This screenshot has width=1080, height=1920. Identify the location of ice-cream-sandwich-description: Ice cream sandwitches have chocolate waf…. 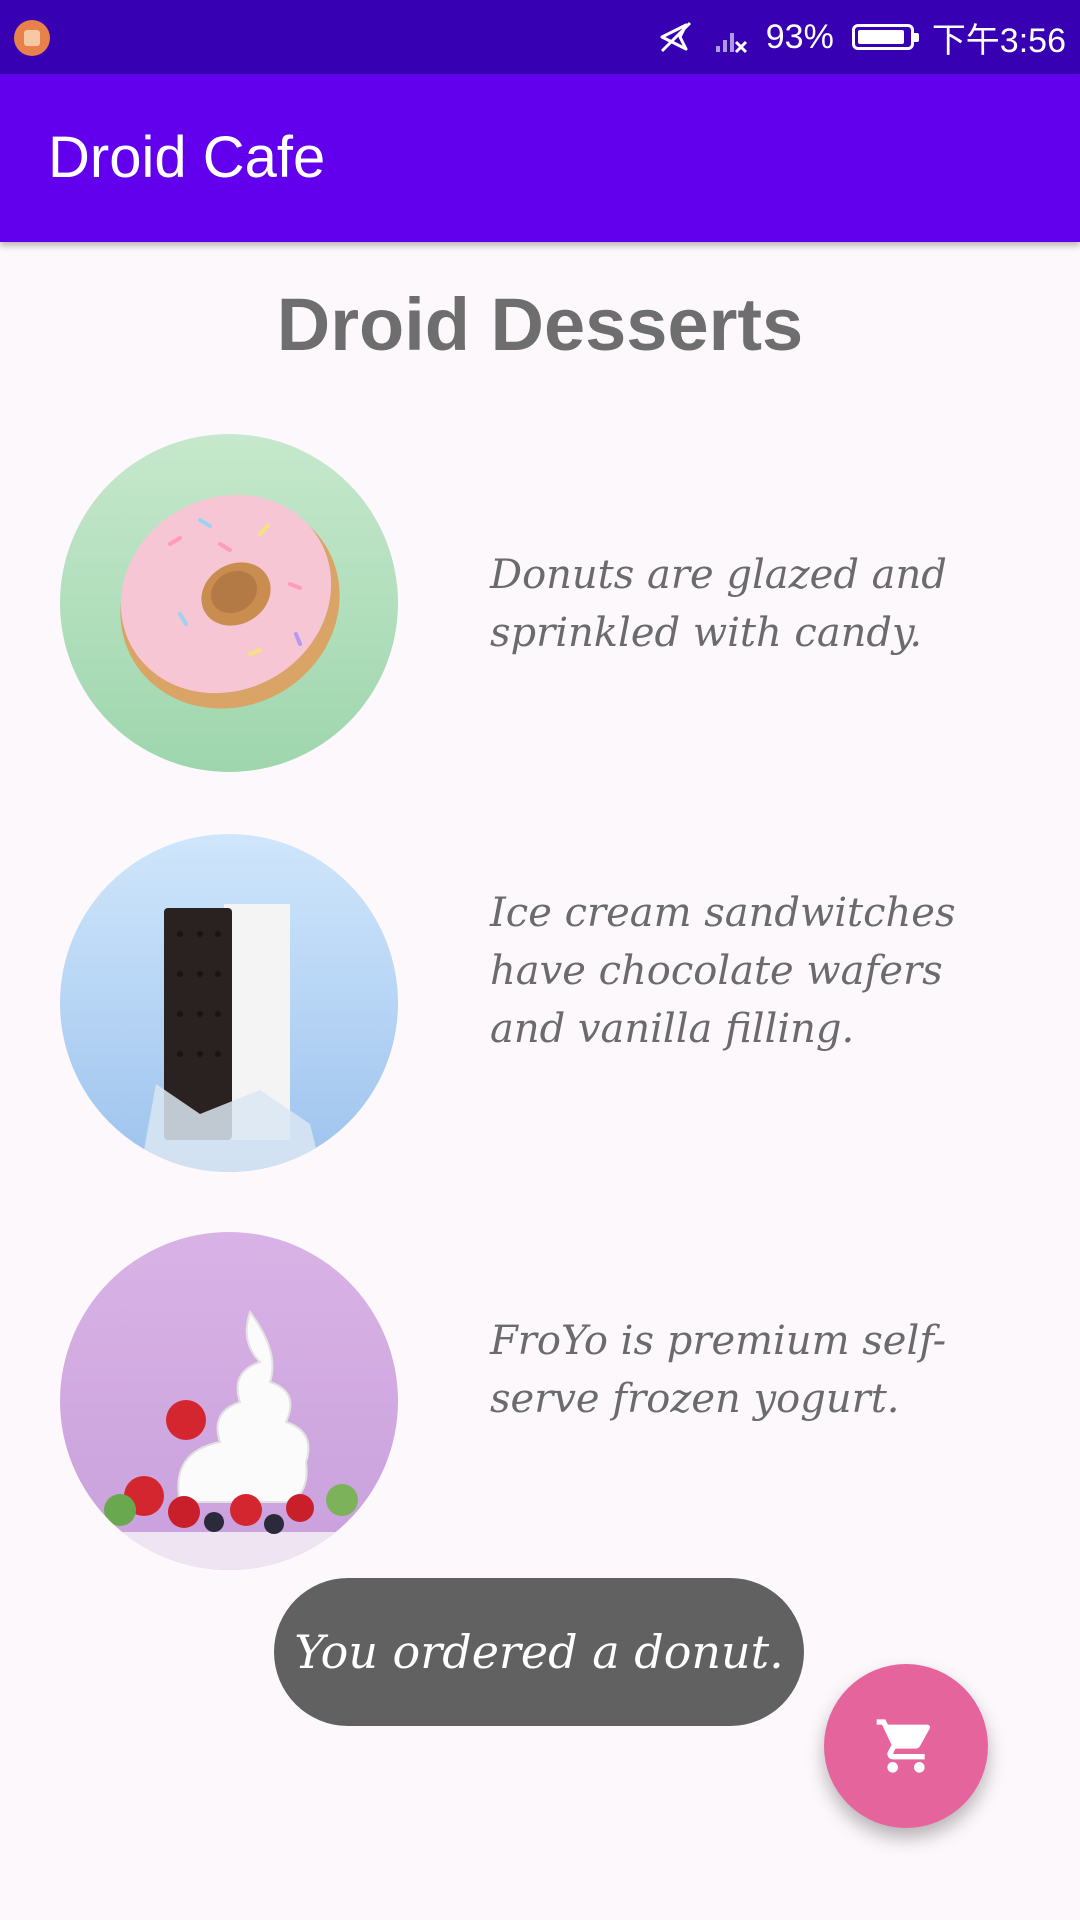
(723, 971).